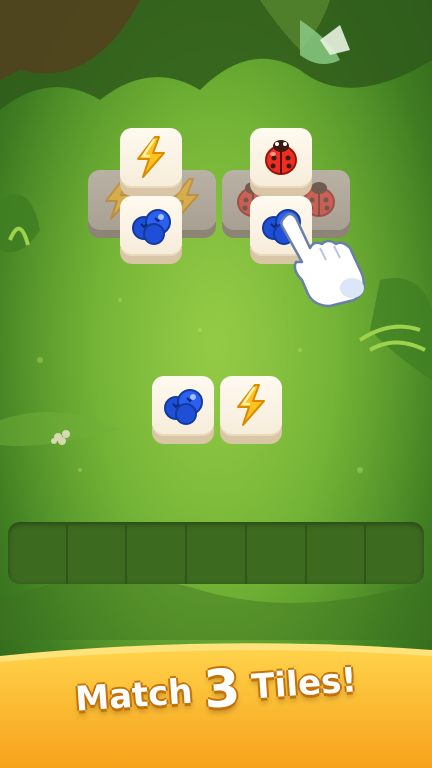 This screenshot has width=432, height=768. I want to click on tile-ladybug, so click(281, 162).